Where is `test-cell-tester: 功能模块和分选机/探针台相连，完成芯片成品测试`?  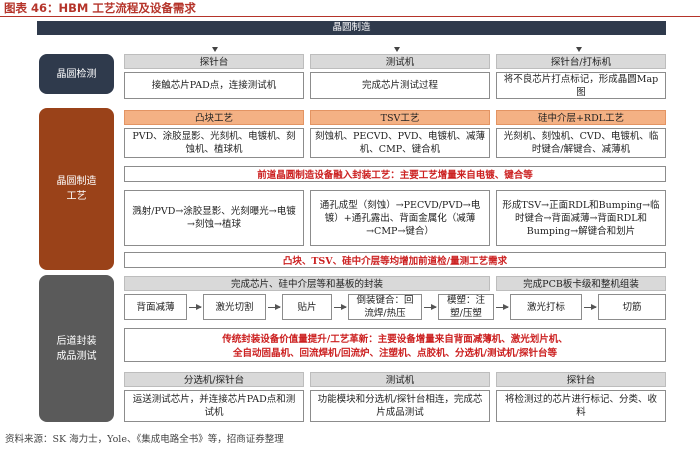 test-cell-tester: 功能模块和分选机/探针台相连，完成芯片成品测试 is located at coordinates (400, 406).